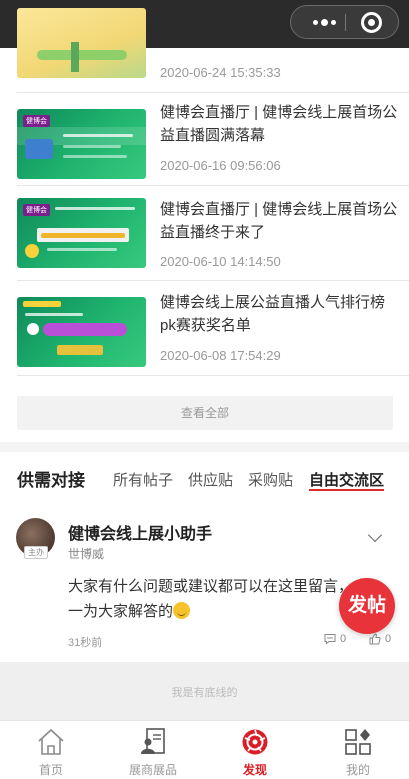 This screenshot has height=779, width=409. What do you see at coordinates (279, 124) in the screenshot?
I see `news-headline: 健博会直播厅 | 健博会线上展首场公益直播圆满落幕` at bounding box center [279, 124].